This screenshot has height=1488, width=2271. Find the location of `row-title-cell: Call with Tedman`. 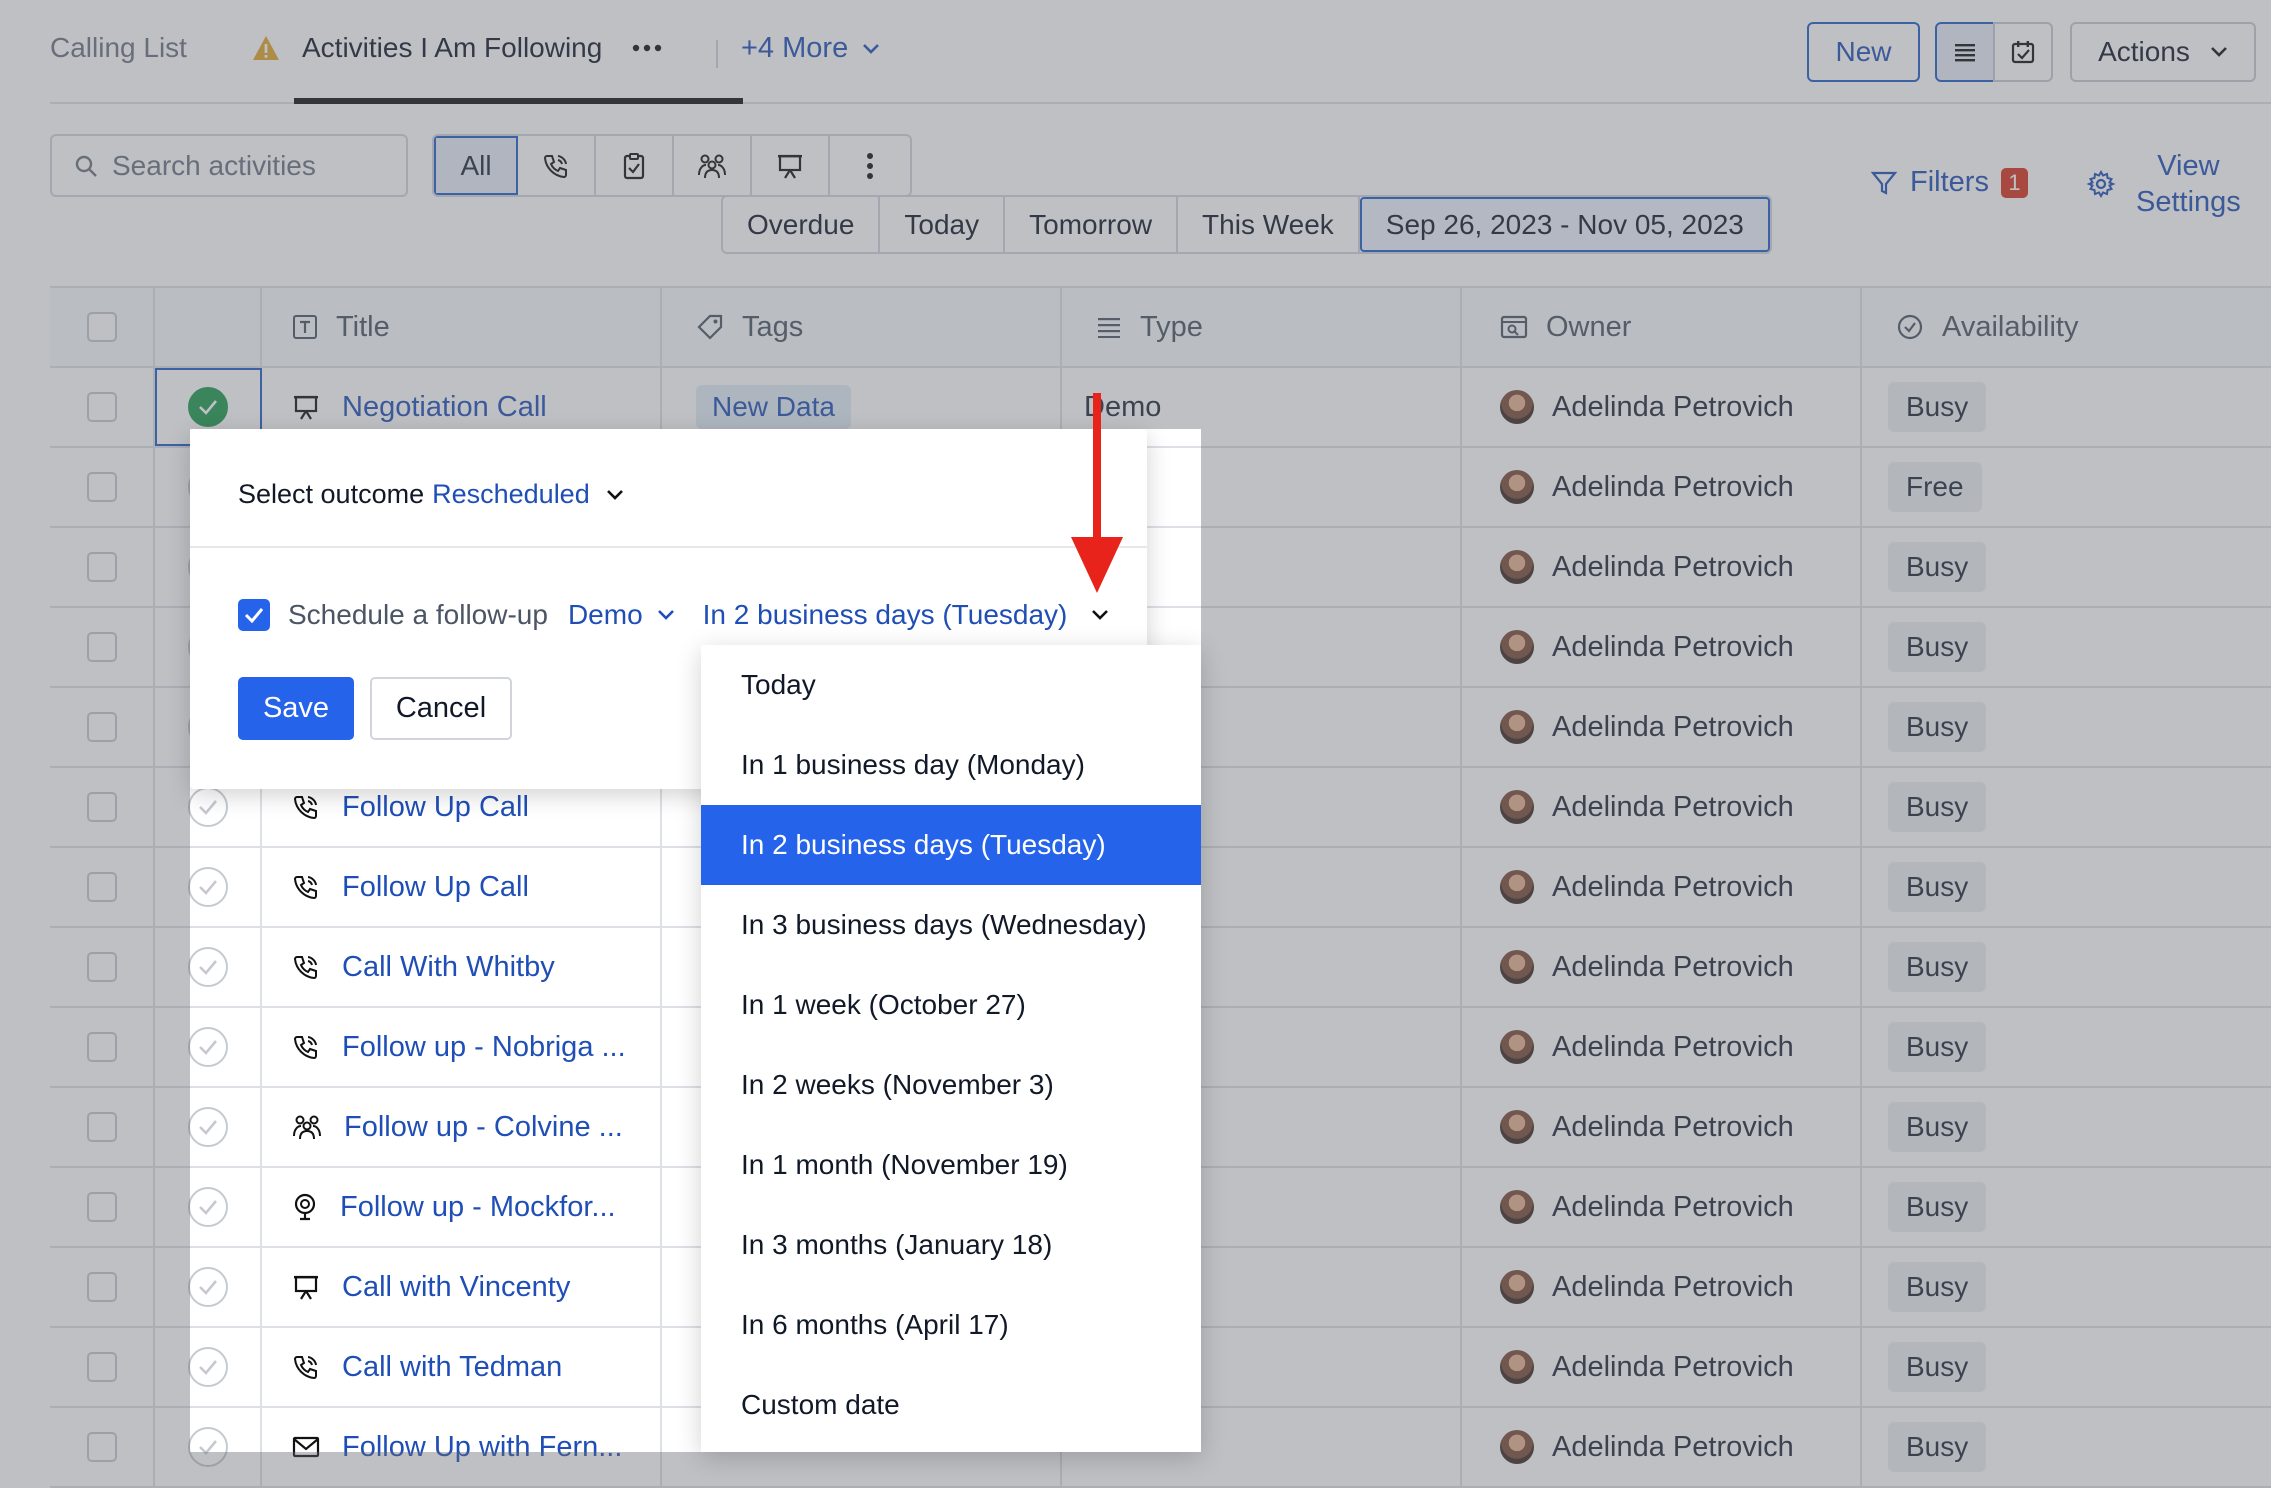

row-title-cell: Call with Tedman is located at coordinates (462, 1367).